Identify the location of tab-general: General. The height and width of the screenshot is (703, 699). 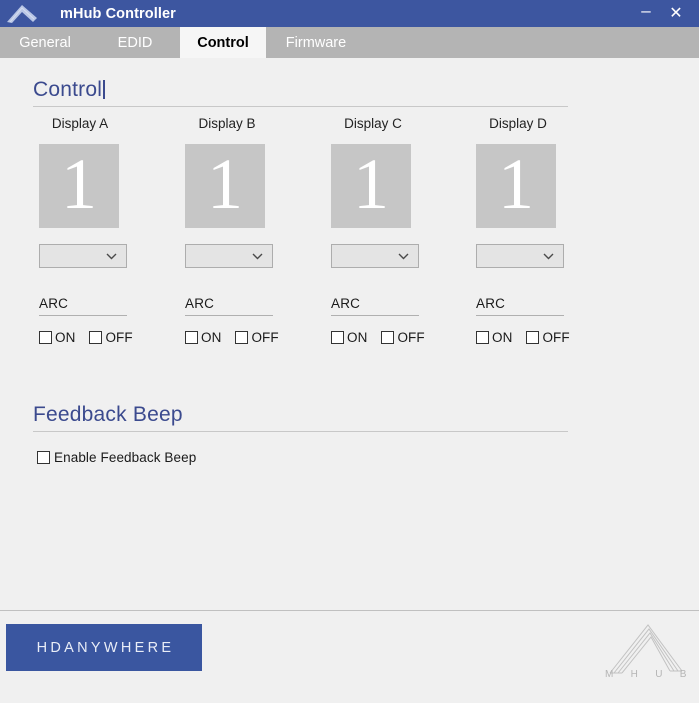
(45, 42).